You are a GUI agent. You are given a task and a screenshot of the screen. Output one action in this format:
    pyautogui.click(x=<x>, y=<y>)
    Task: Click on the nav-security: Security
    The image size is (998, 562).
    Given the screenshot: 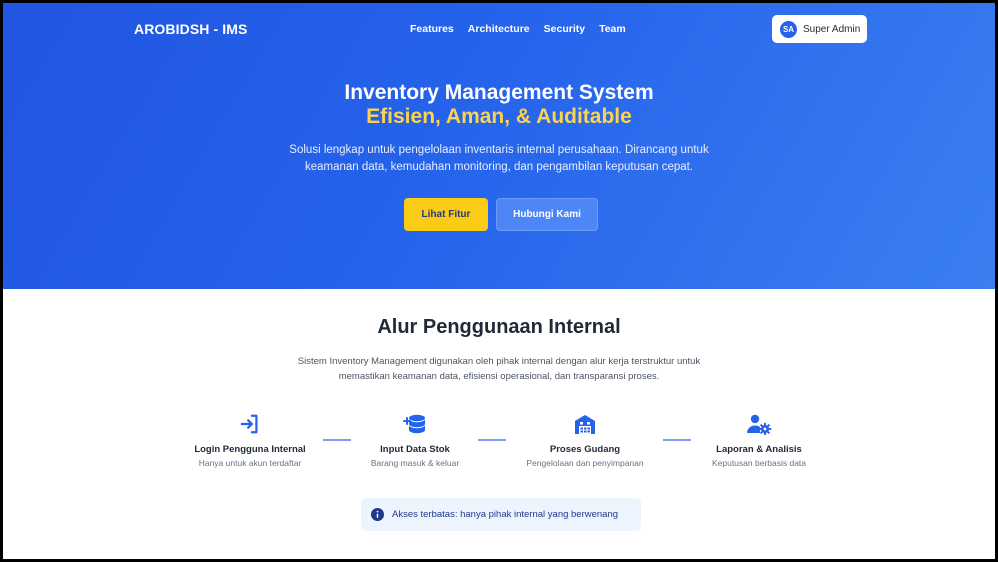 What is the action you would take?
    pyautogui.click(x=564, y=29)
    